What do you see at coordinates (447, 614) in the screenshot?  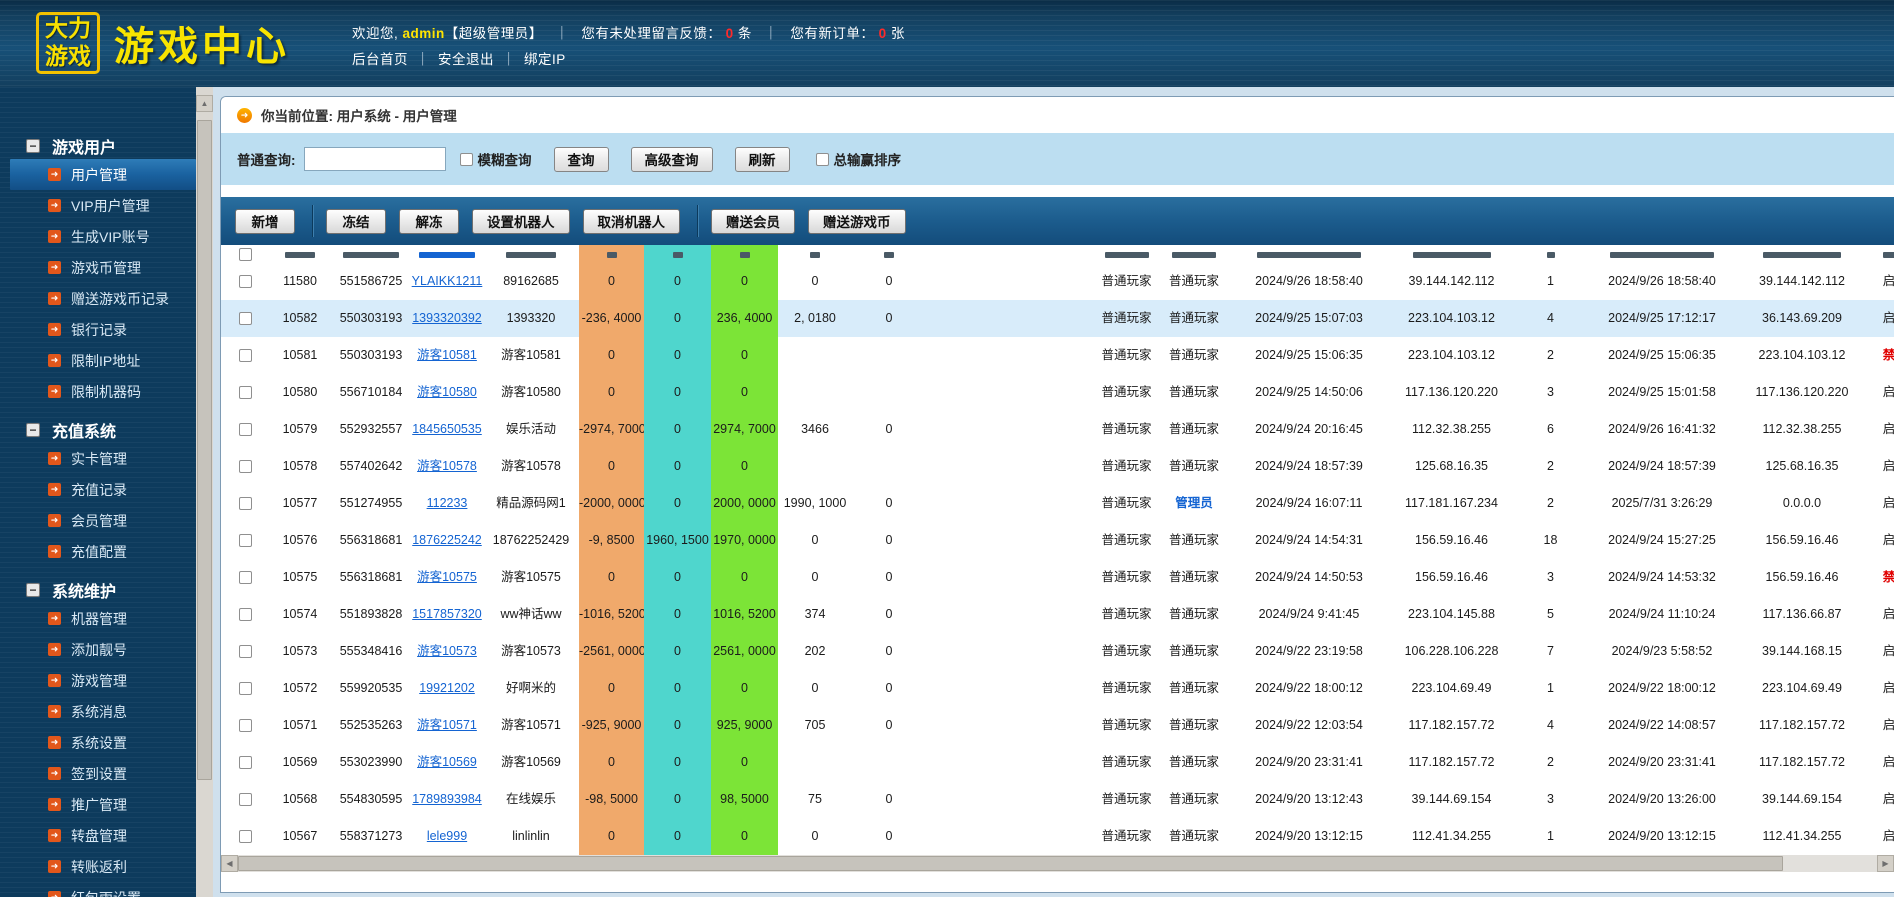 I see `username-link: 1517857320` at bounding box center [447, 614].